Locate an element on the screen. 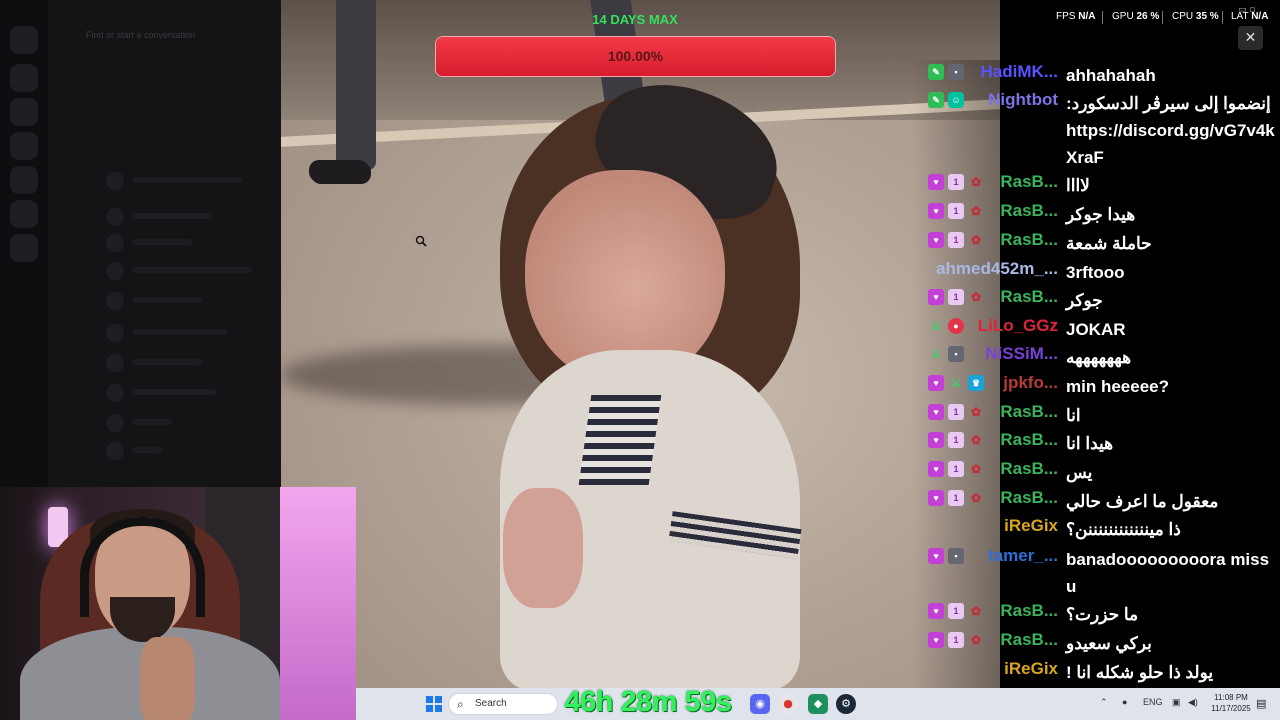 This screenshot has height=720, width=1280. goal-progress-bar: 100.00% is located at coordinates (635, 56).